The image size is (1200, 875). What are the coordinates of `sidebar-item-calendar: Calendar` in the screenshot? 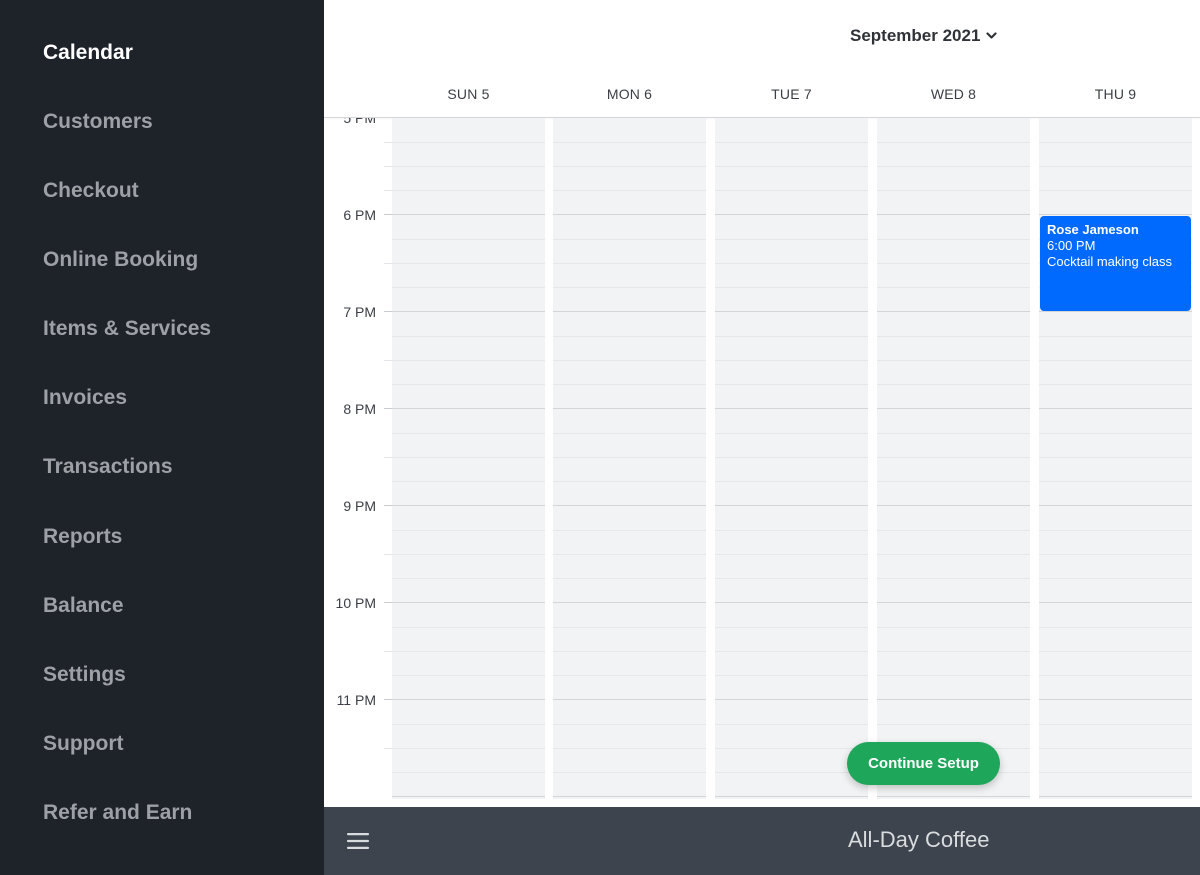 It's located at (88, 53).